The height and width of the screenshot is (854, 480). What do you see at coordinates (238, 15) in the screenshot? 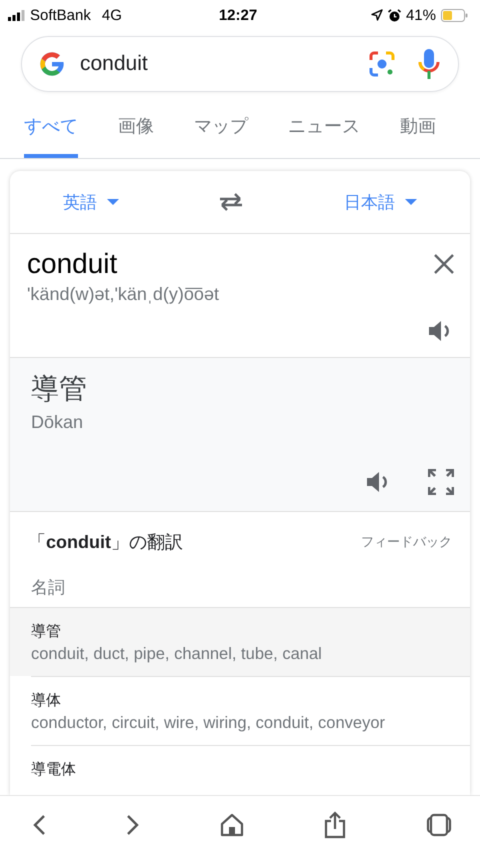
I see `clock-time: 12:27` at bounding box center [238, 15].